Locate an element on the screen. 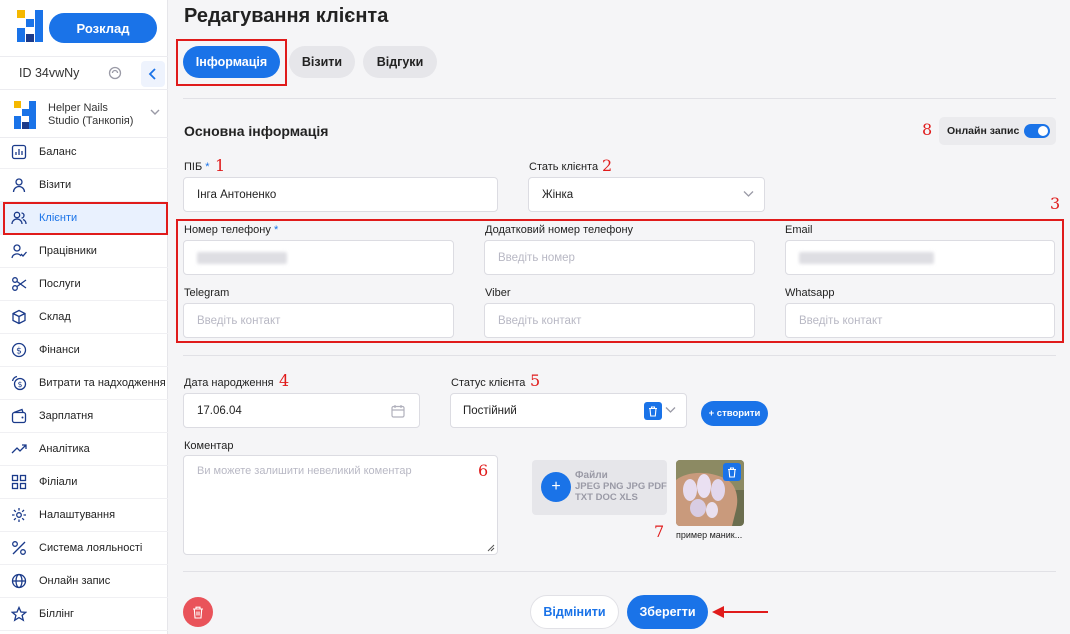  sidebar-item-label: Онлайн запис is located at coordinates (75, 581).